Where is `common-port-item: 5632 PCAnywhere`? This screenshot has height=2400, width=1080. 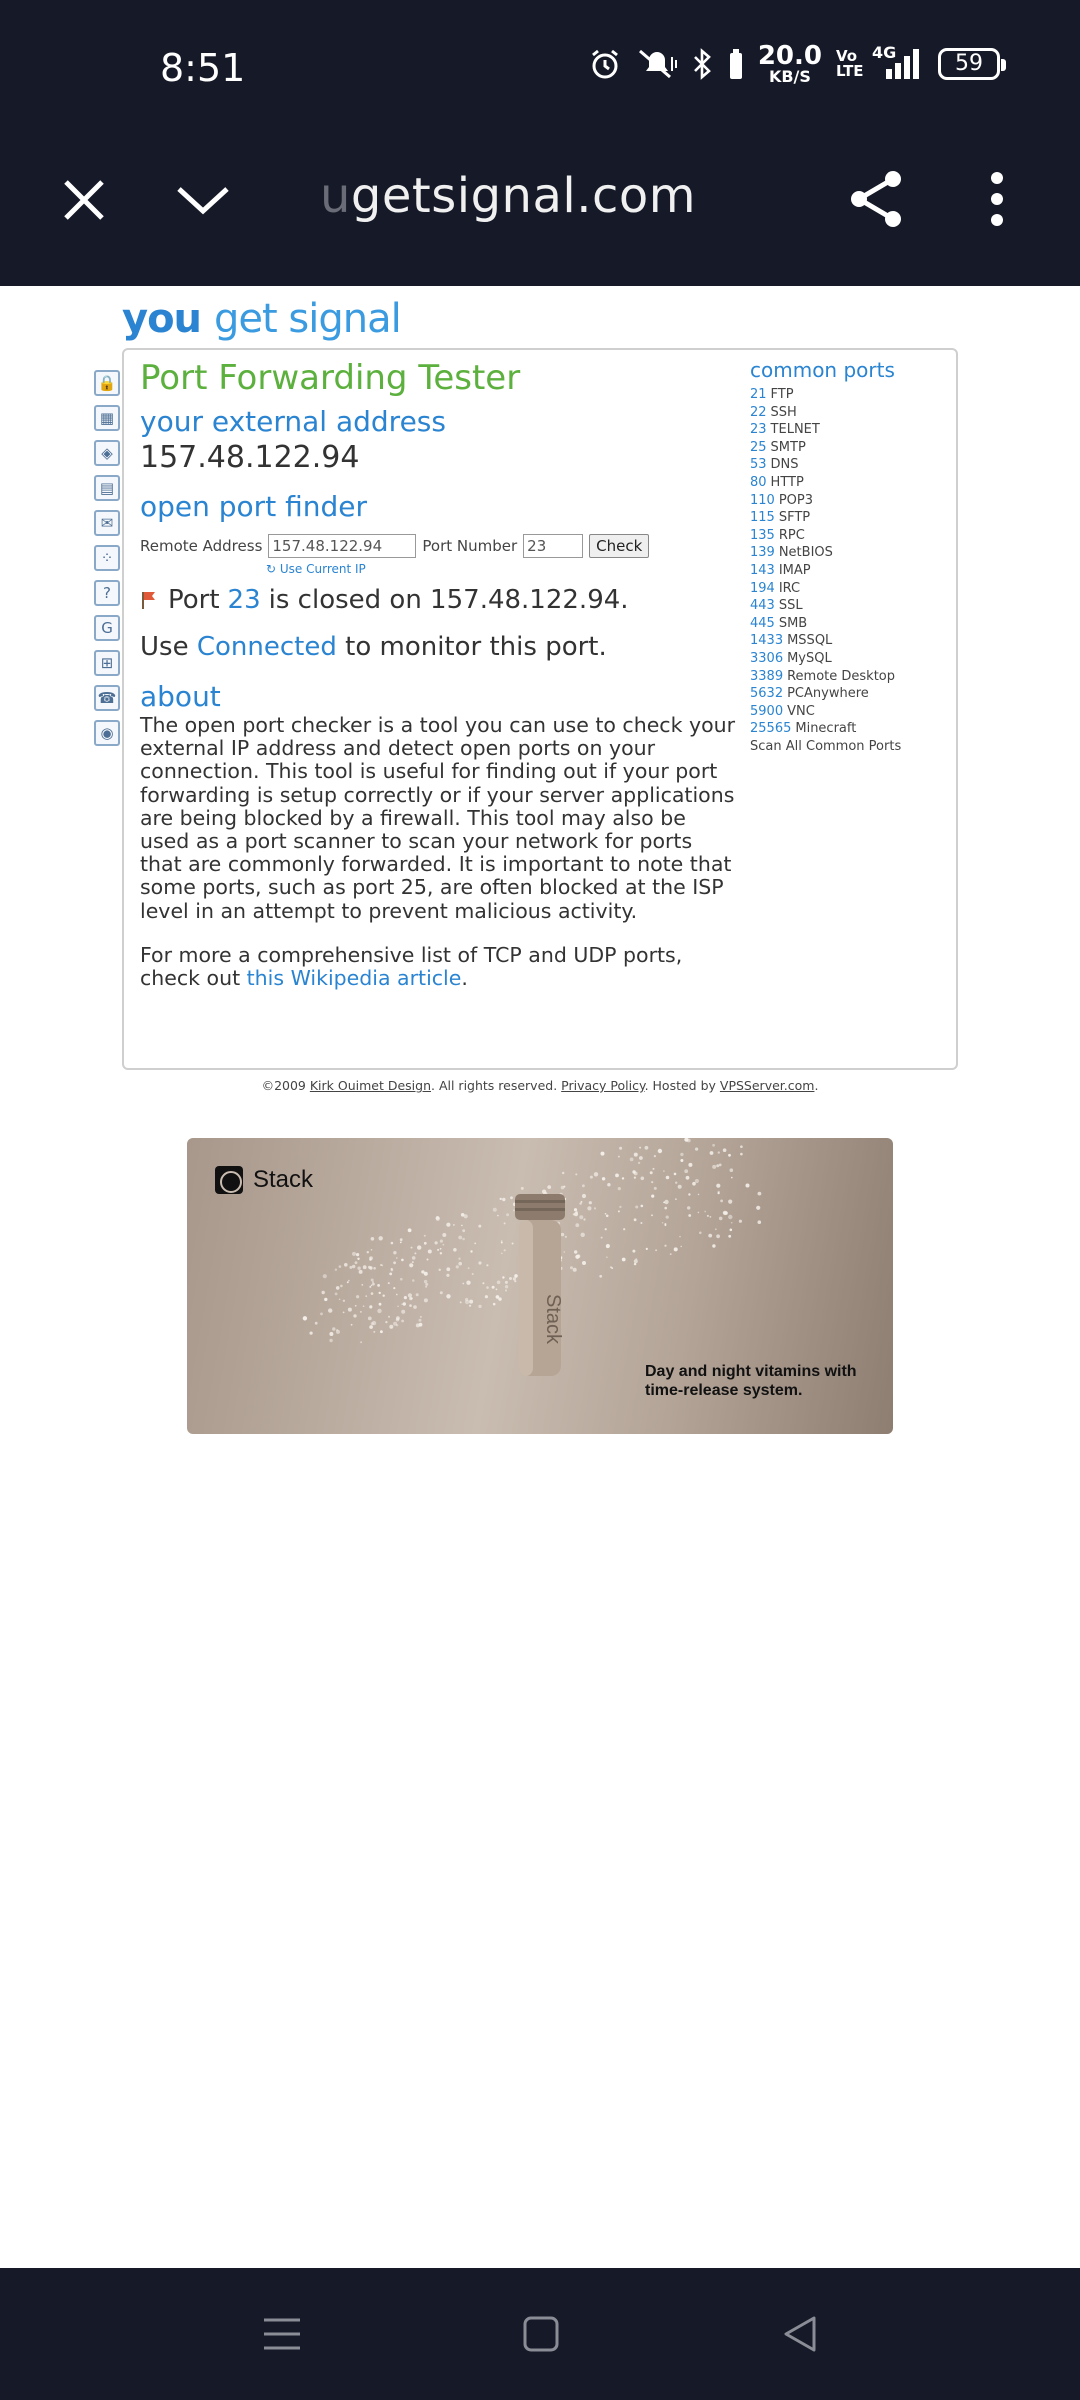
common-port-item: 5632 PCAnywhere is located at coordinates (850, 694).